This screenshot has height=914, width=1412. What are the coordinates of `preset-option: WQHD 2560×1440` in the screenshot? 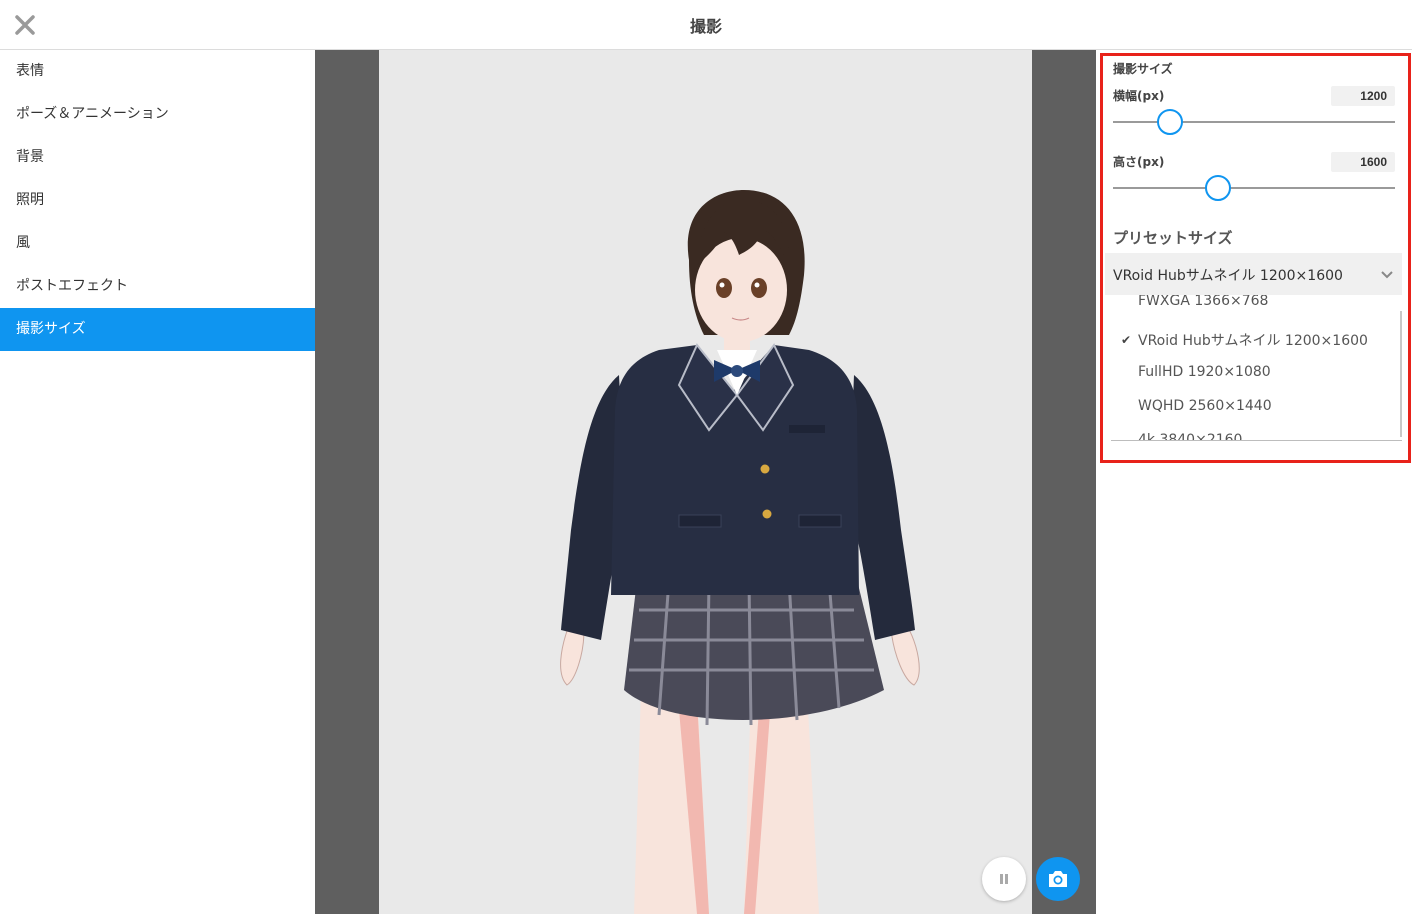 It's located at (1205, 406).